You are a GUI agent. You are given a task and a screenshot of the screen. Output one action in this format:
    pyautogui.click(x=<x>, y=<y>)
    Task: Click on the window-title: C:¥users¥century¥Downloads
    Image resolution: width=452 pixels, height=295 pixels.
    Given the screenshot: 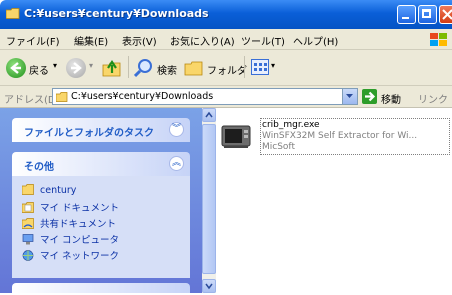 What is the action you would take?
    pyautogui.click(x=116, y=13)
    